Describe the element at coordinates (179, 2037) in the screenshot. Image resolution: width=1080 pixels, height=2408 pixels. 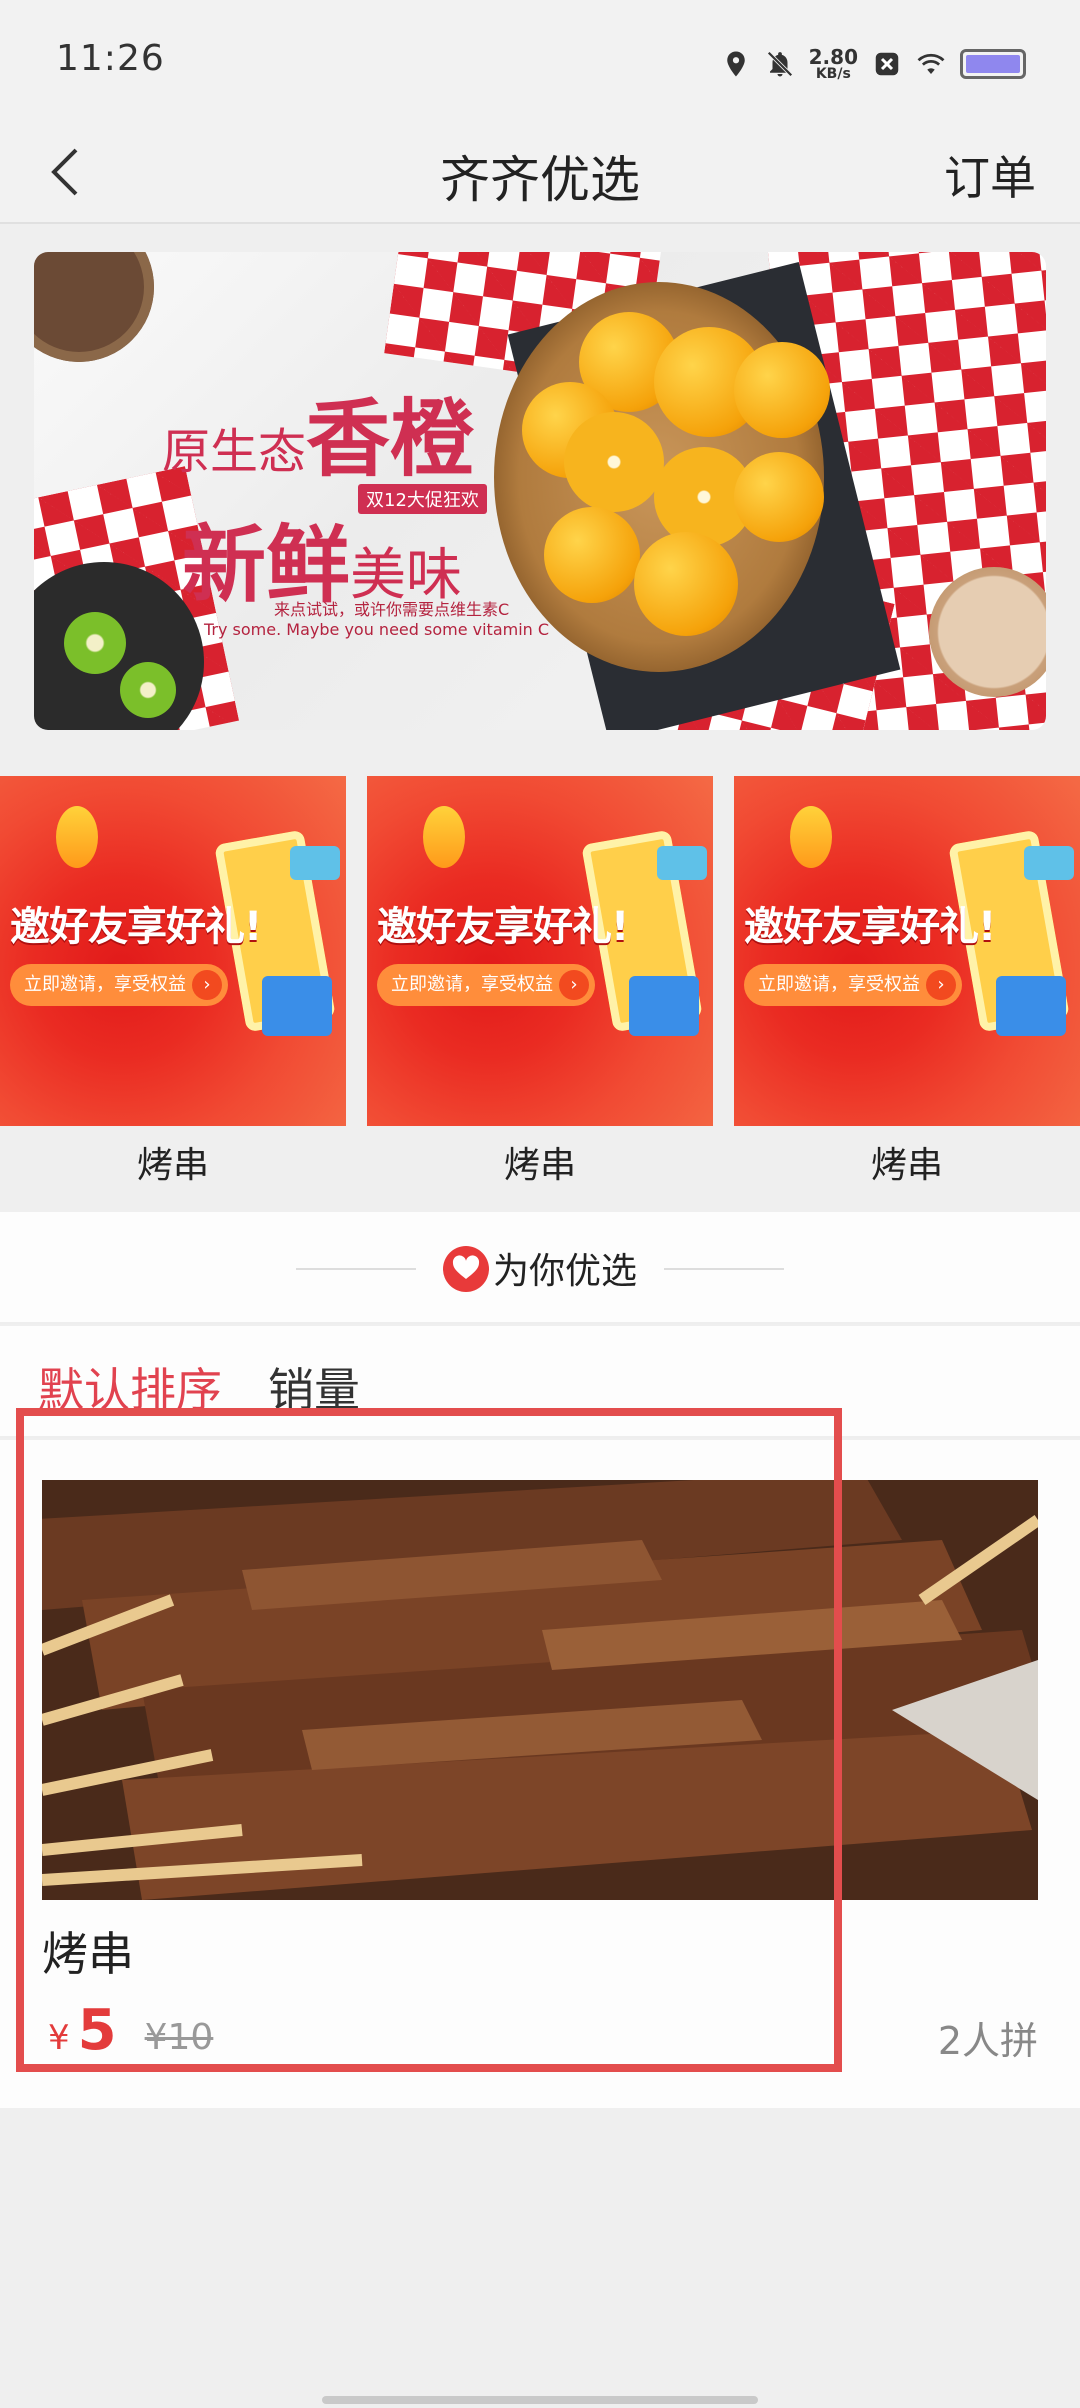
I see `original-price: ¥10` at that location.